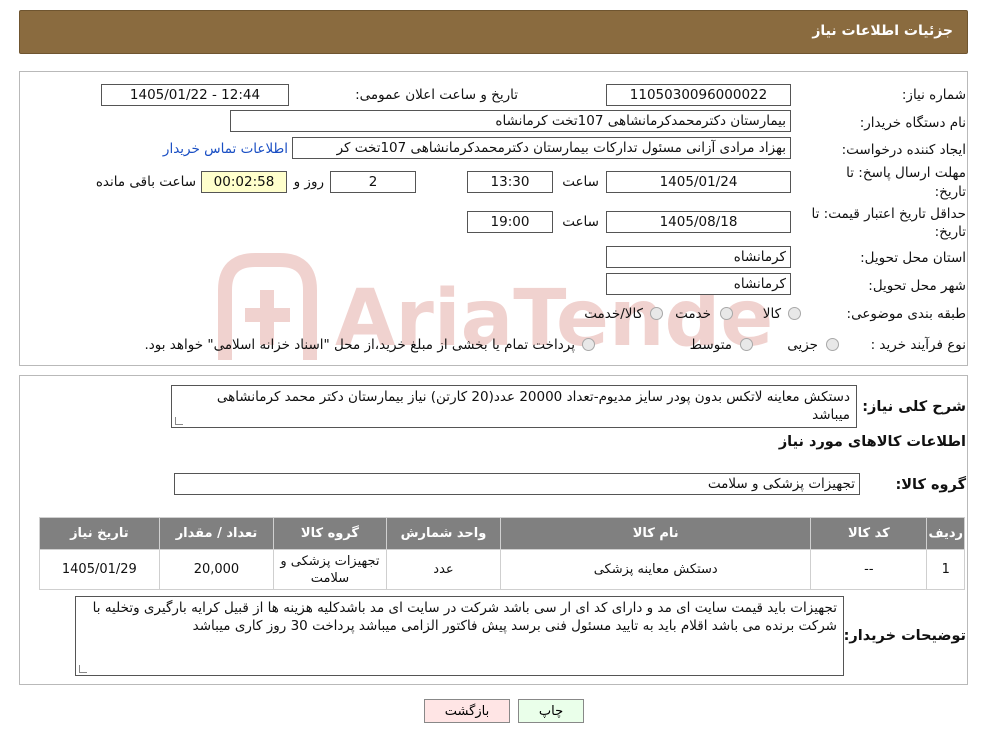 Image resolution: width=985 pixels, height=744 pixels. Describe the element at coordinates (698, 95) in the screenshot. I see `need-number-field: 1105030096000022` at that location.